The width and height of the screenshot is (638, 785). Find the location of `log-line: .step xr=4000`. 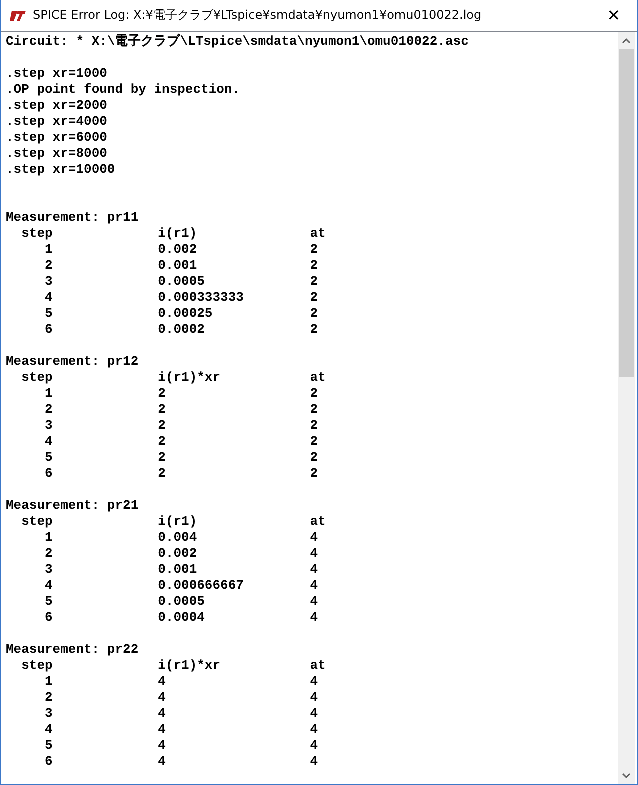

log-line: .step xr=4000 is located at coordinates (57, 122).